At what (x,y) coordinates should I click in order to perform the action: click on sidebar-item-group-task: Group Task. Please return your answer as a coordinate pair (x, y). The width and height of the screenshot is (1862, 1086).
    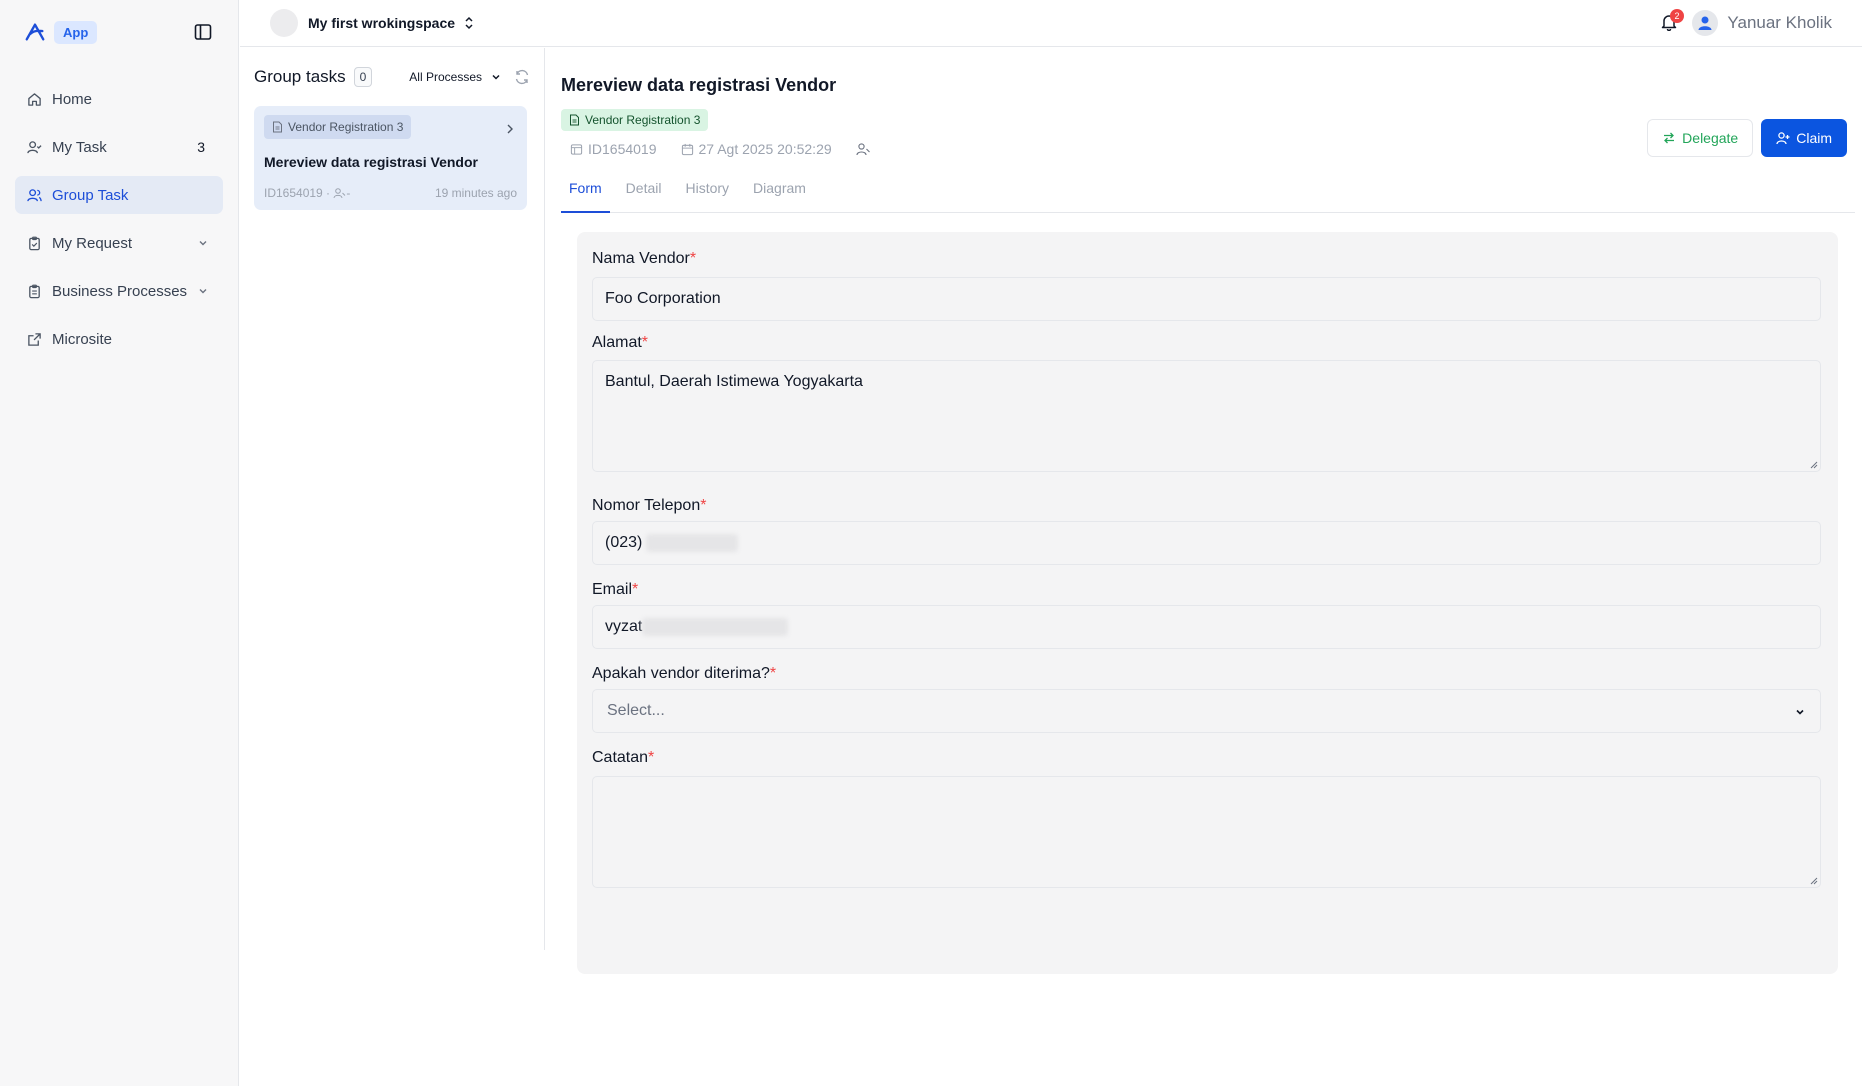
    Looking at the image, I should click on (119, 195).